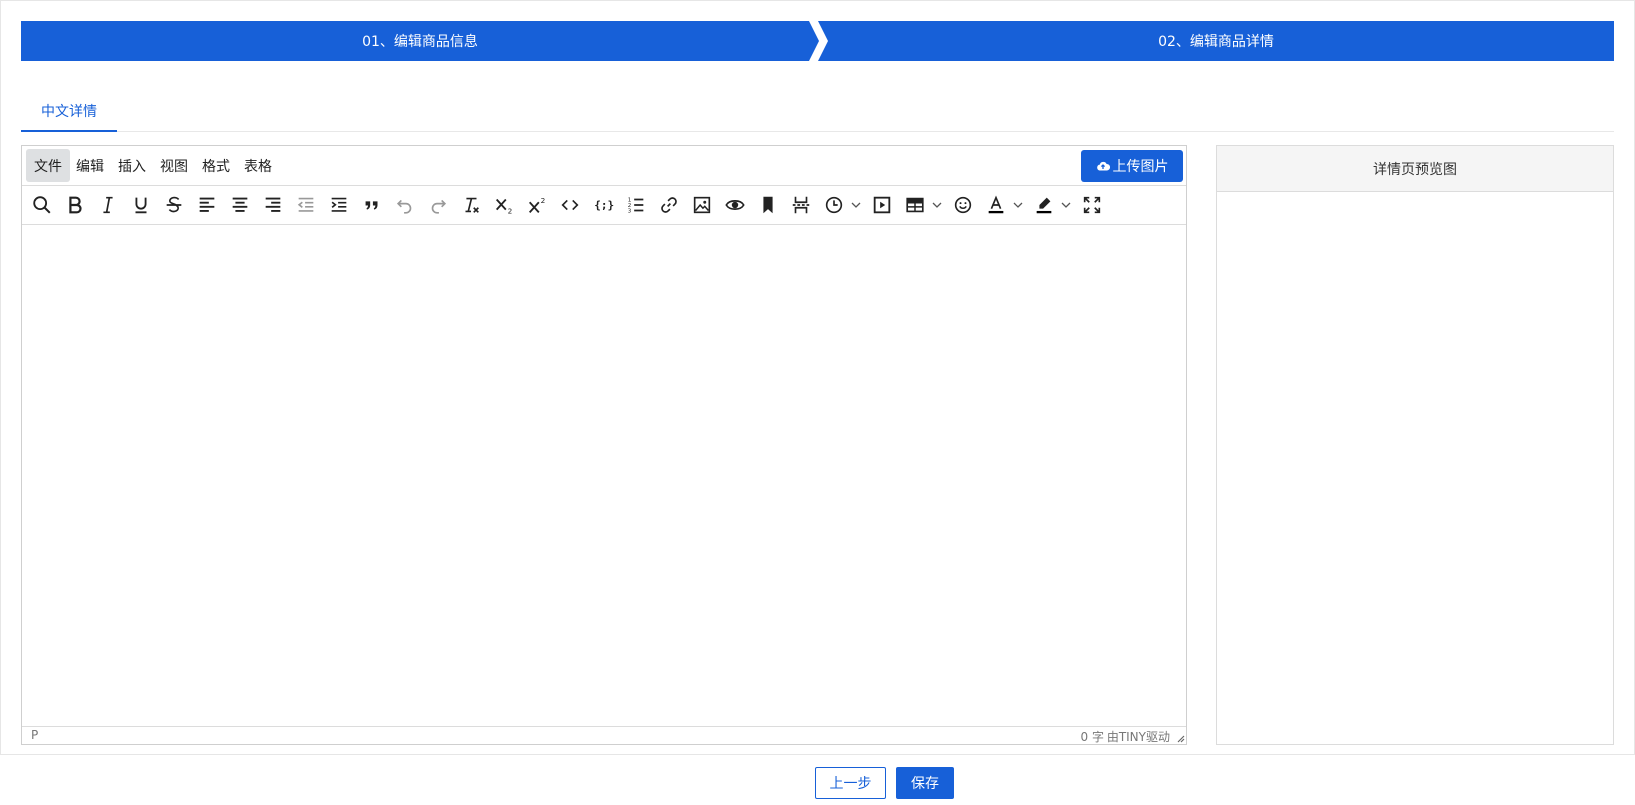 This screenshot has width=1635, height=805. Describe the element at coordinates (132, 165) in the screenshot. I see `menu-insert: 插入` at that location.